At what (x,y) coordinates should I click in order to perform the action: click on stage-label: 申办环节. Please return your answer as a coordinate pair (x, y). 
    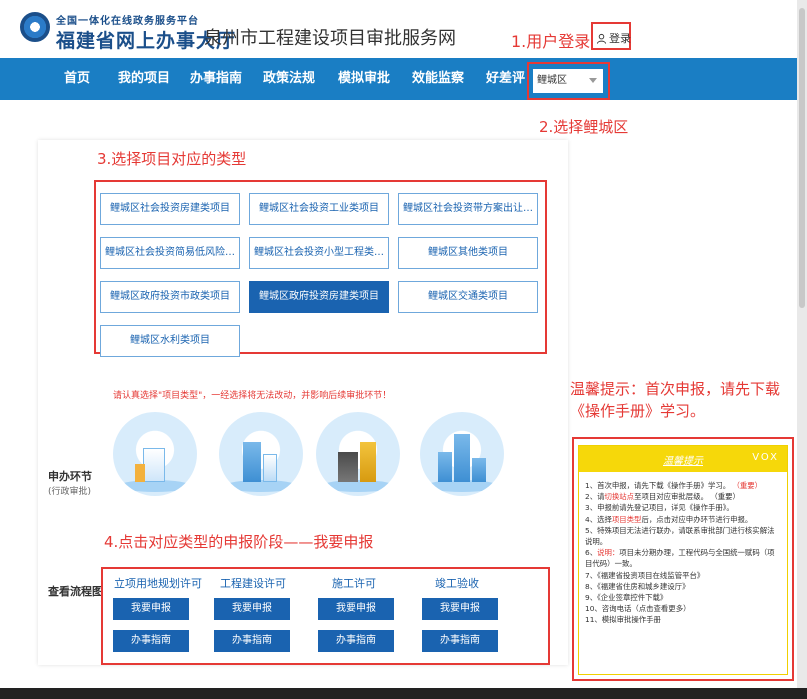
    Looking at the image, I should click on (70, 476).